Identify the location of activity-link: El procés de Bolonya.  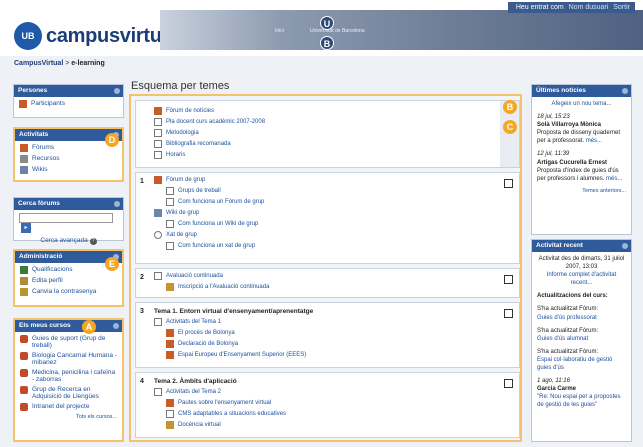
(332, 333).